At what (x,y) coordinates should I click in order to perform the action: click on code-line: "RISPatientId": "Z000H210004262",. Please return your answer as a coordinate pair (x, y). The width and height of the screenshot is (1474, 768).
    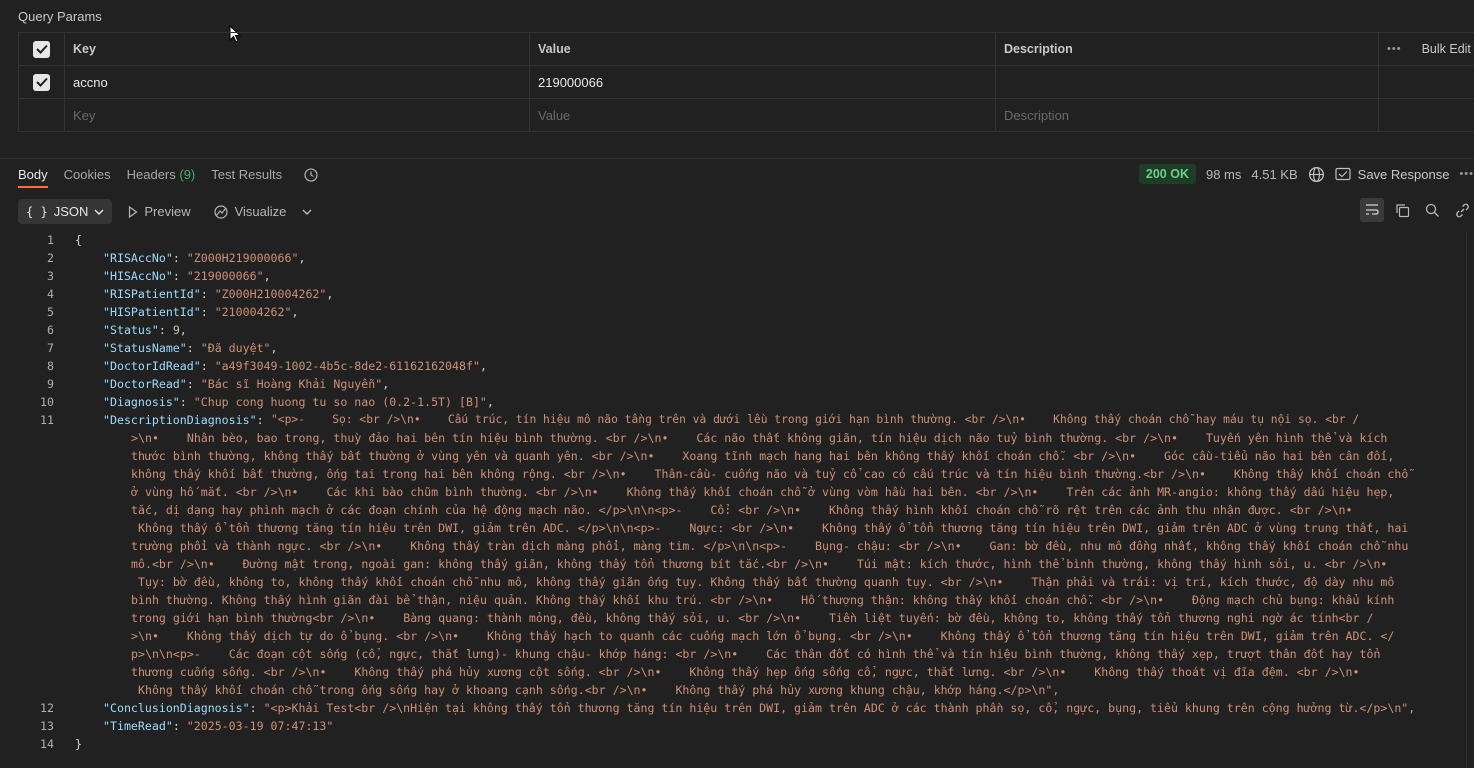
    Looking at the image, I should click on (218, 294).